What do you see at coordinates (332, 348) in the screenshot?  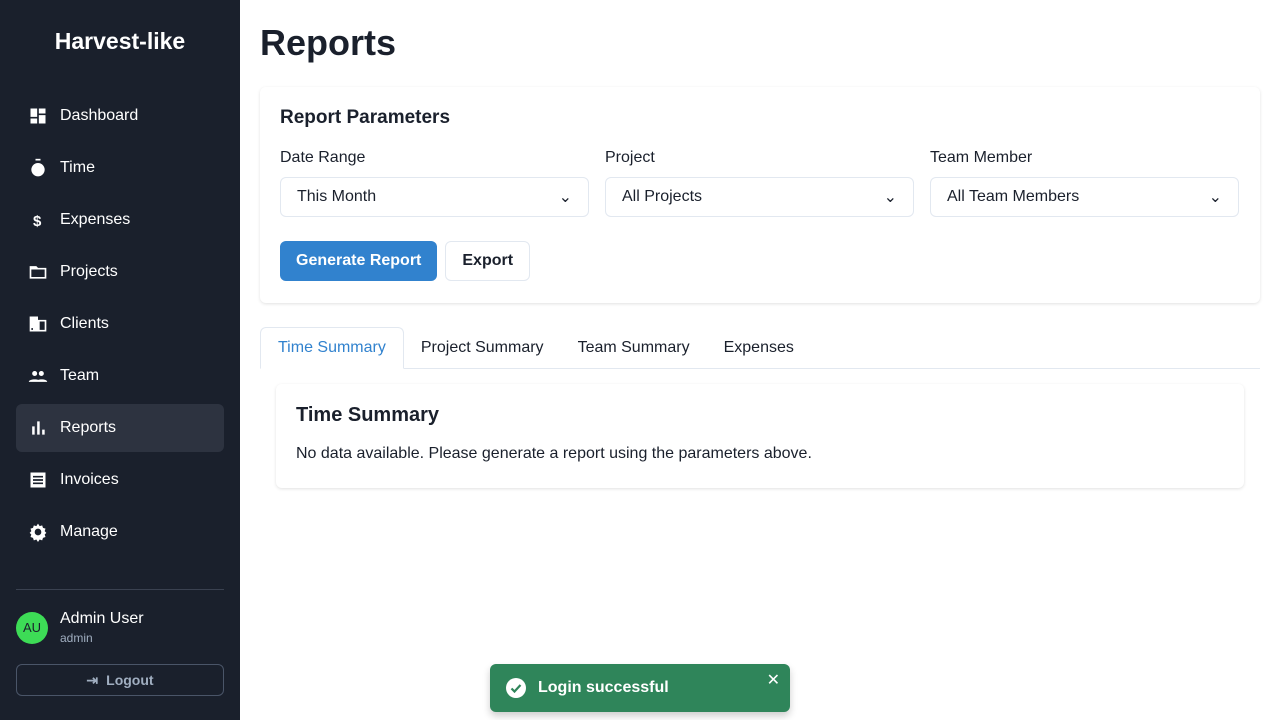 I see `tab-time-summary: Time Summary` at bounding box center [332, 348].